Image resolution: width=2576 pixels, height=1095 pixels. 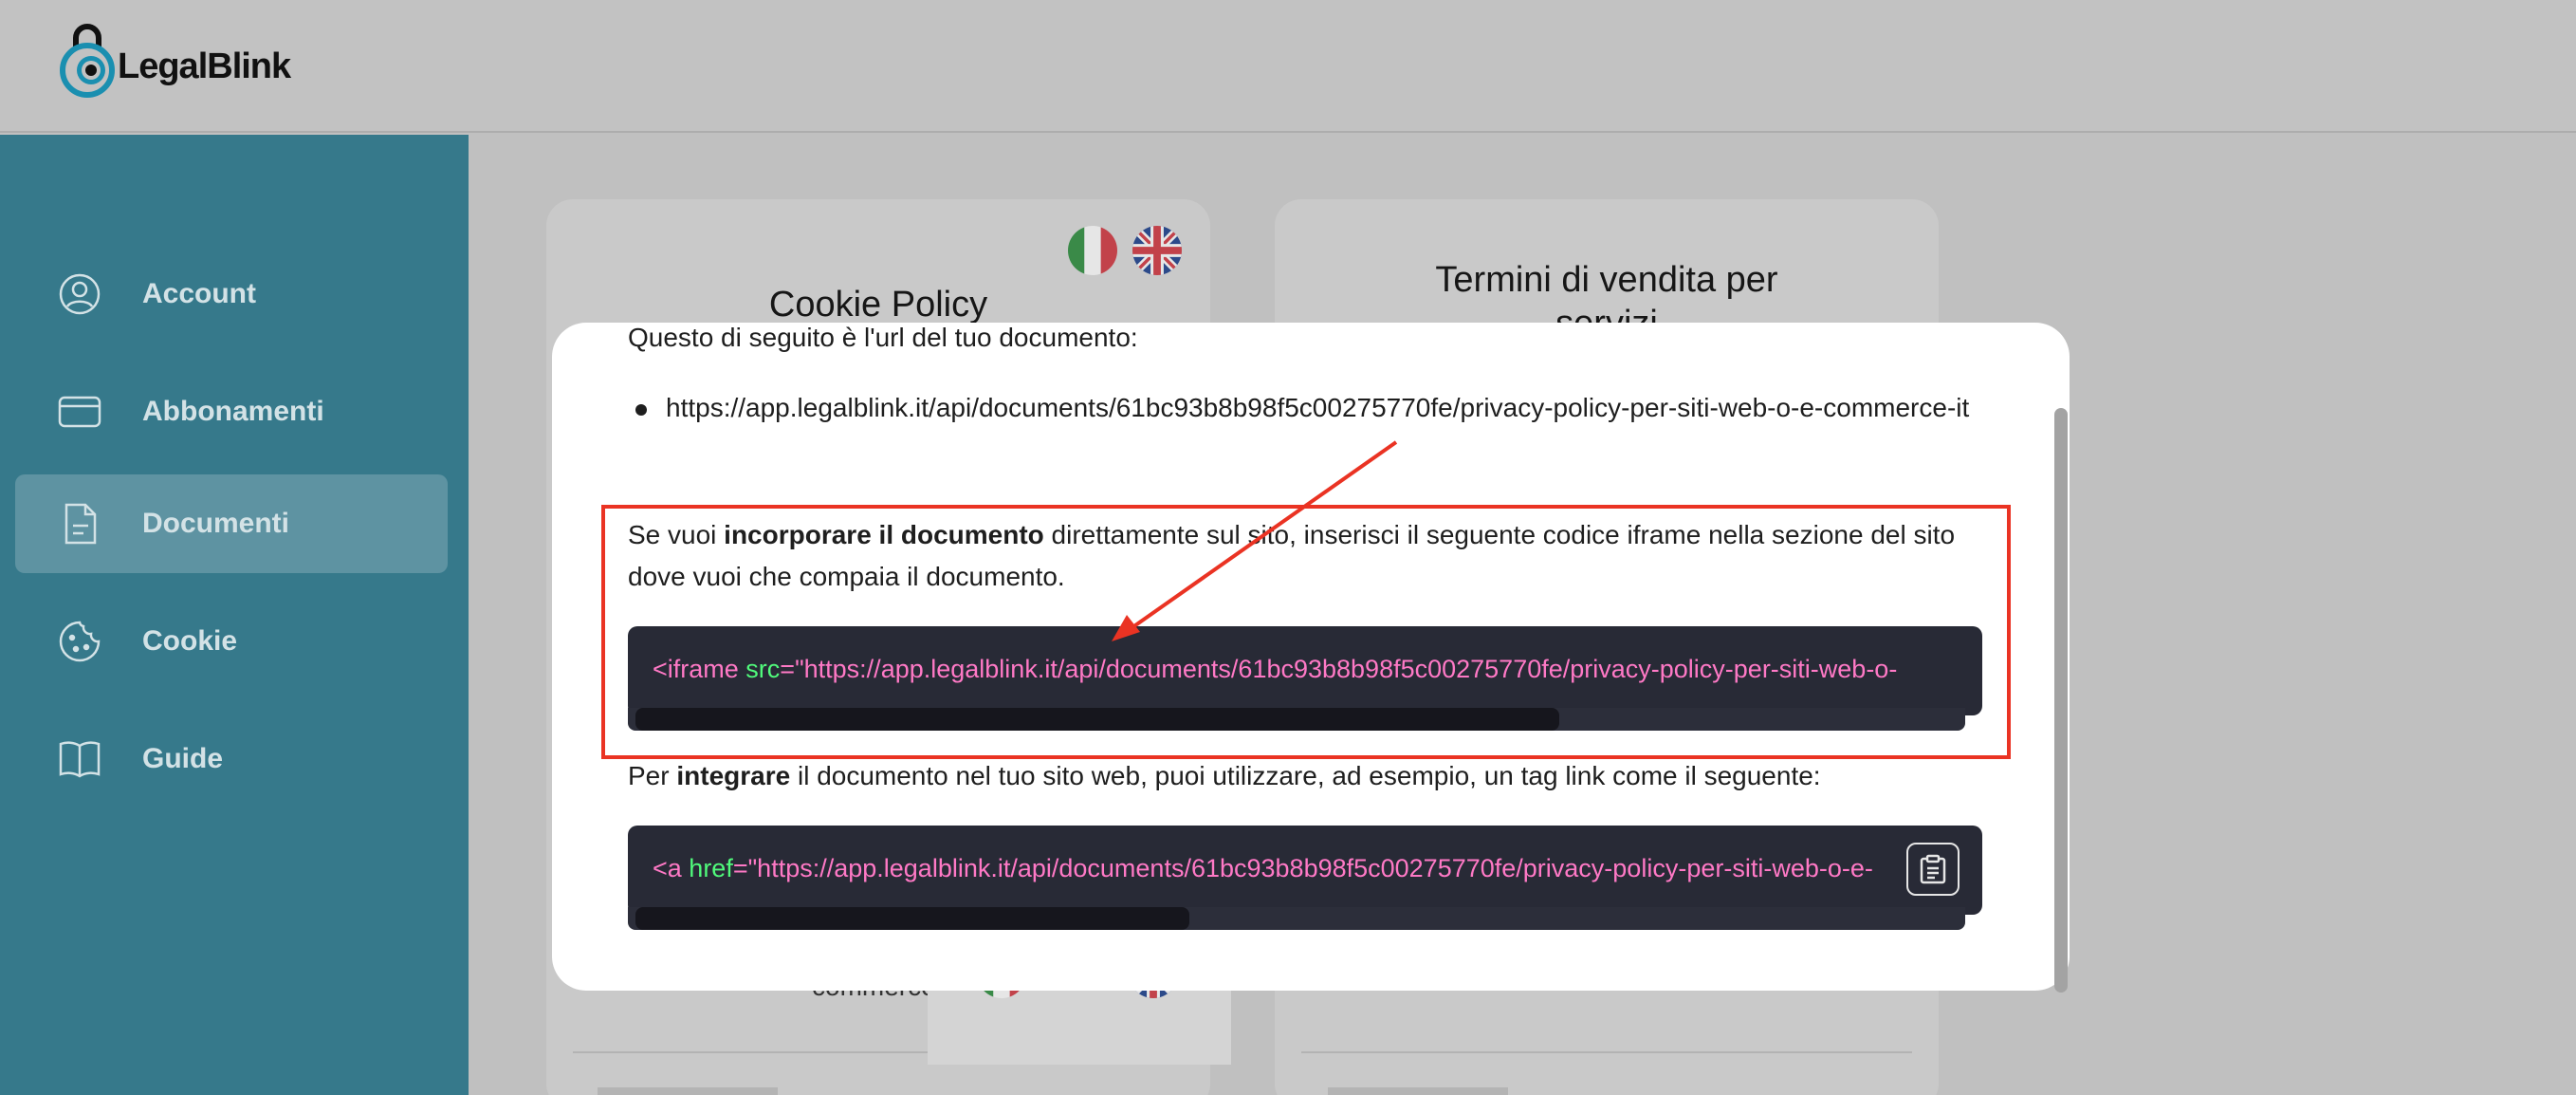 I want to click on uk-flag-icon, so click(x=1157, y=250).